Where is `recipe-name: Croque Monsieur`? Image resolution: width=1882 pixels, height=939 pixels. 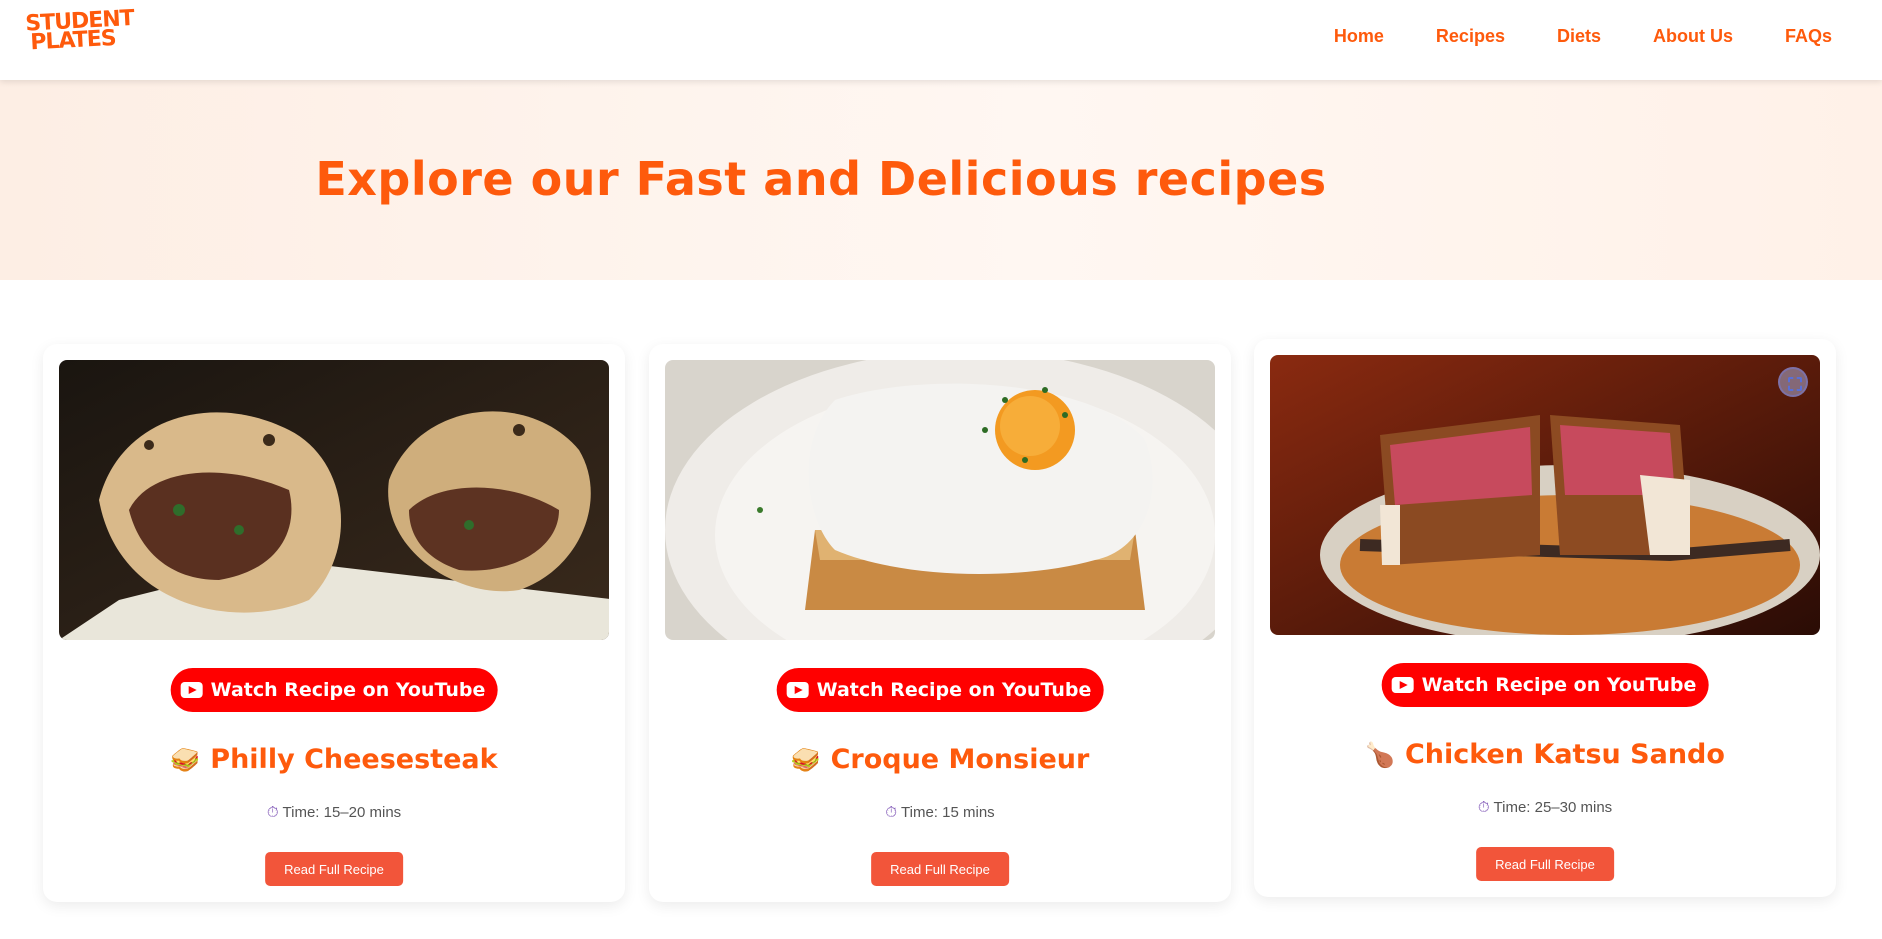 recipe-name: Croque Monsieur is located at coordinates (960, 759).